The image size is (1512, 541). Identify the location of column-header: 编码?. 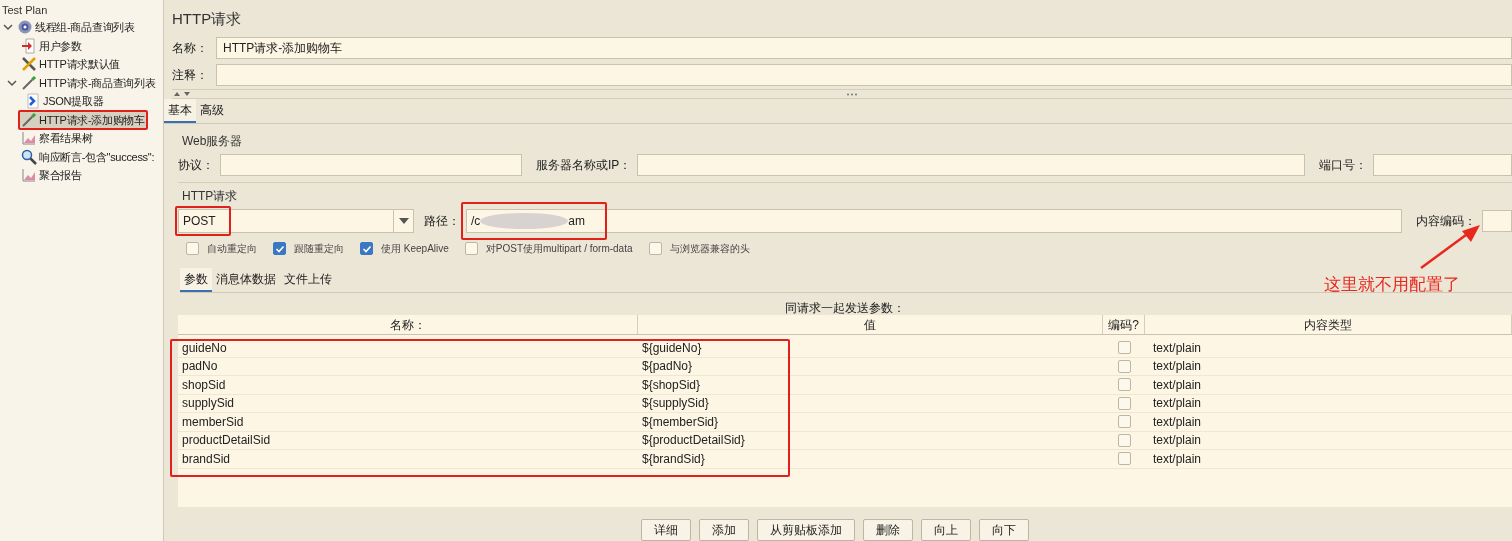
(1124, 324).